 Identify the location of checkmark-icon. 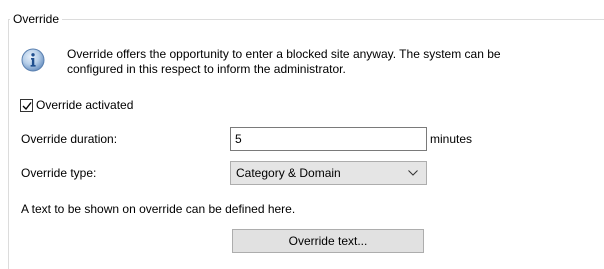
(27, 105).